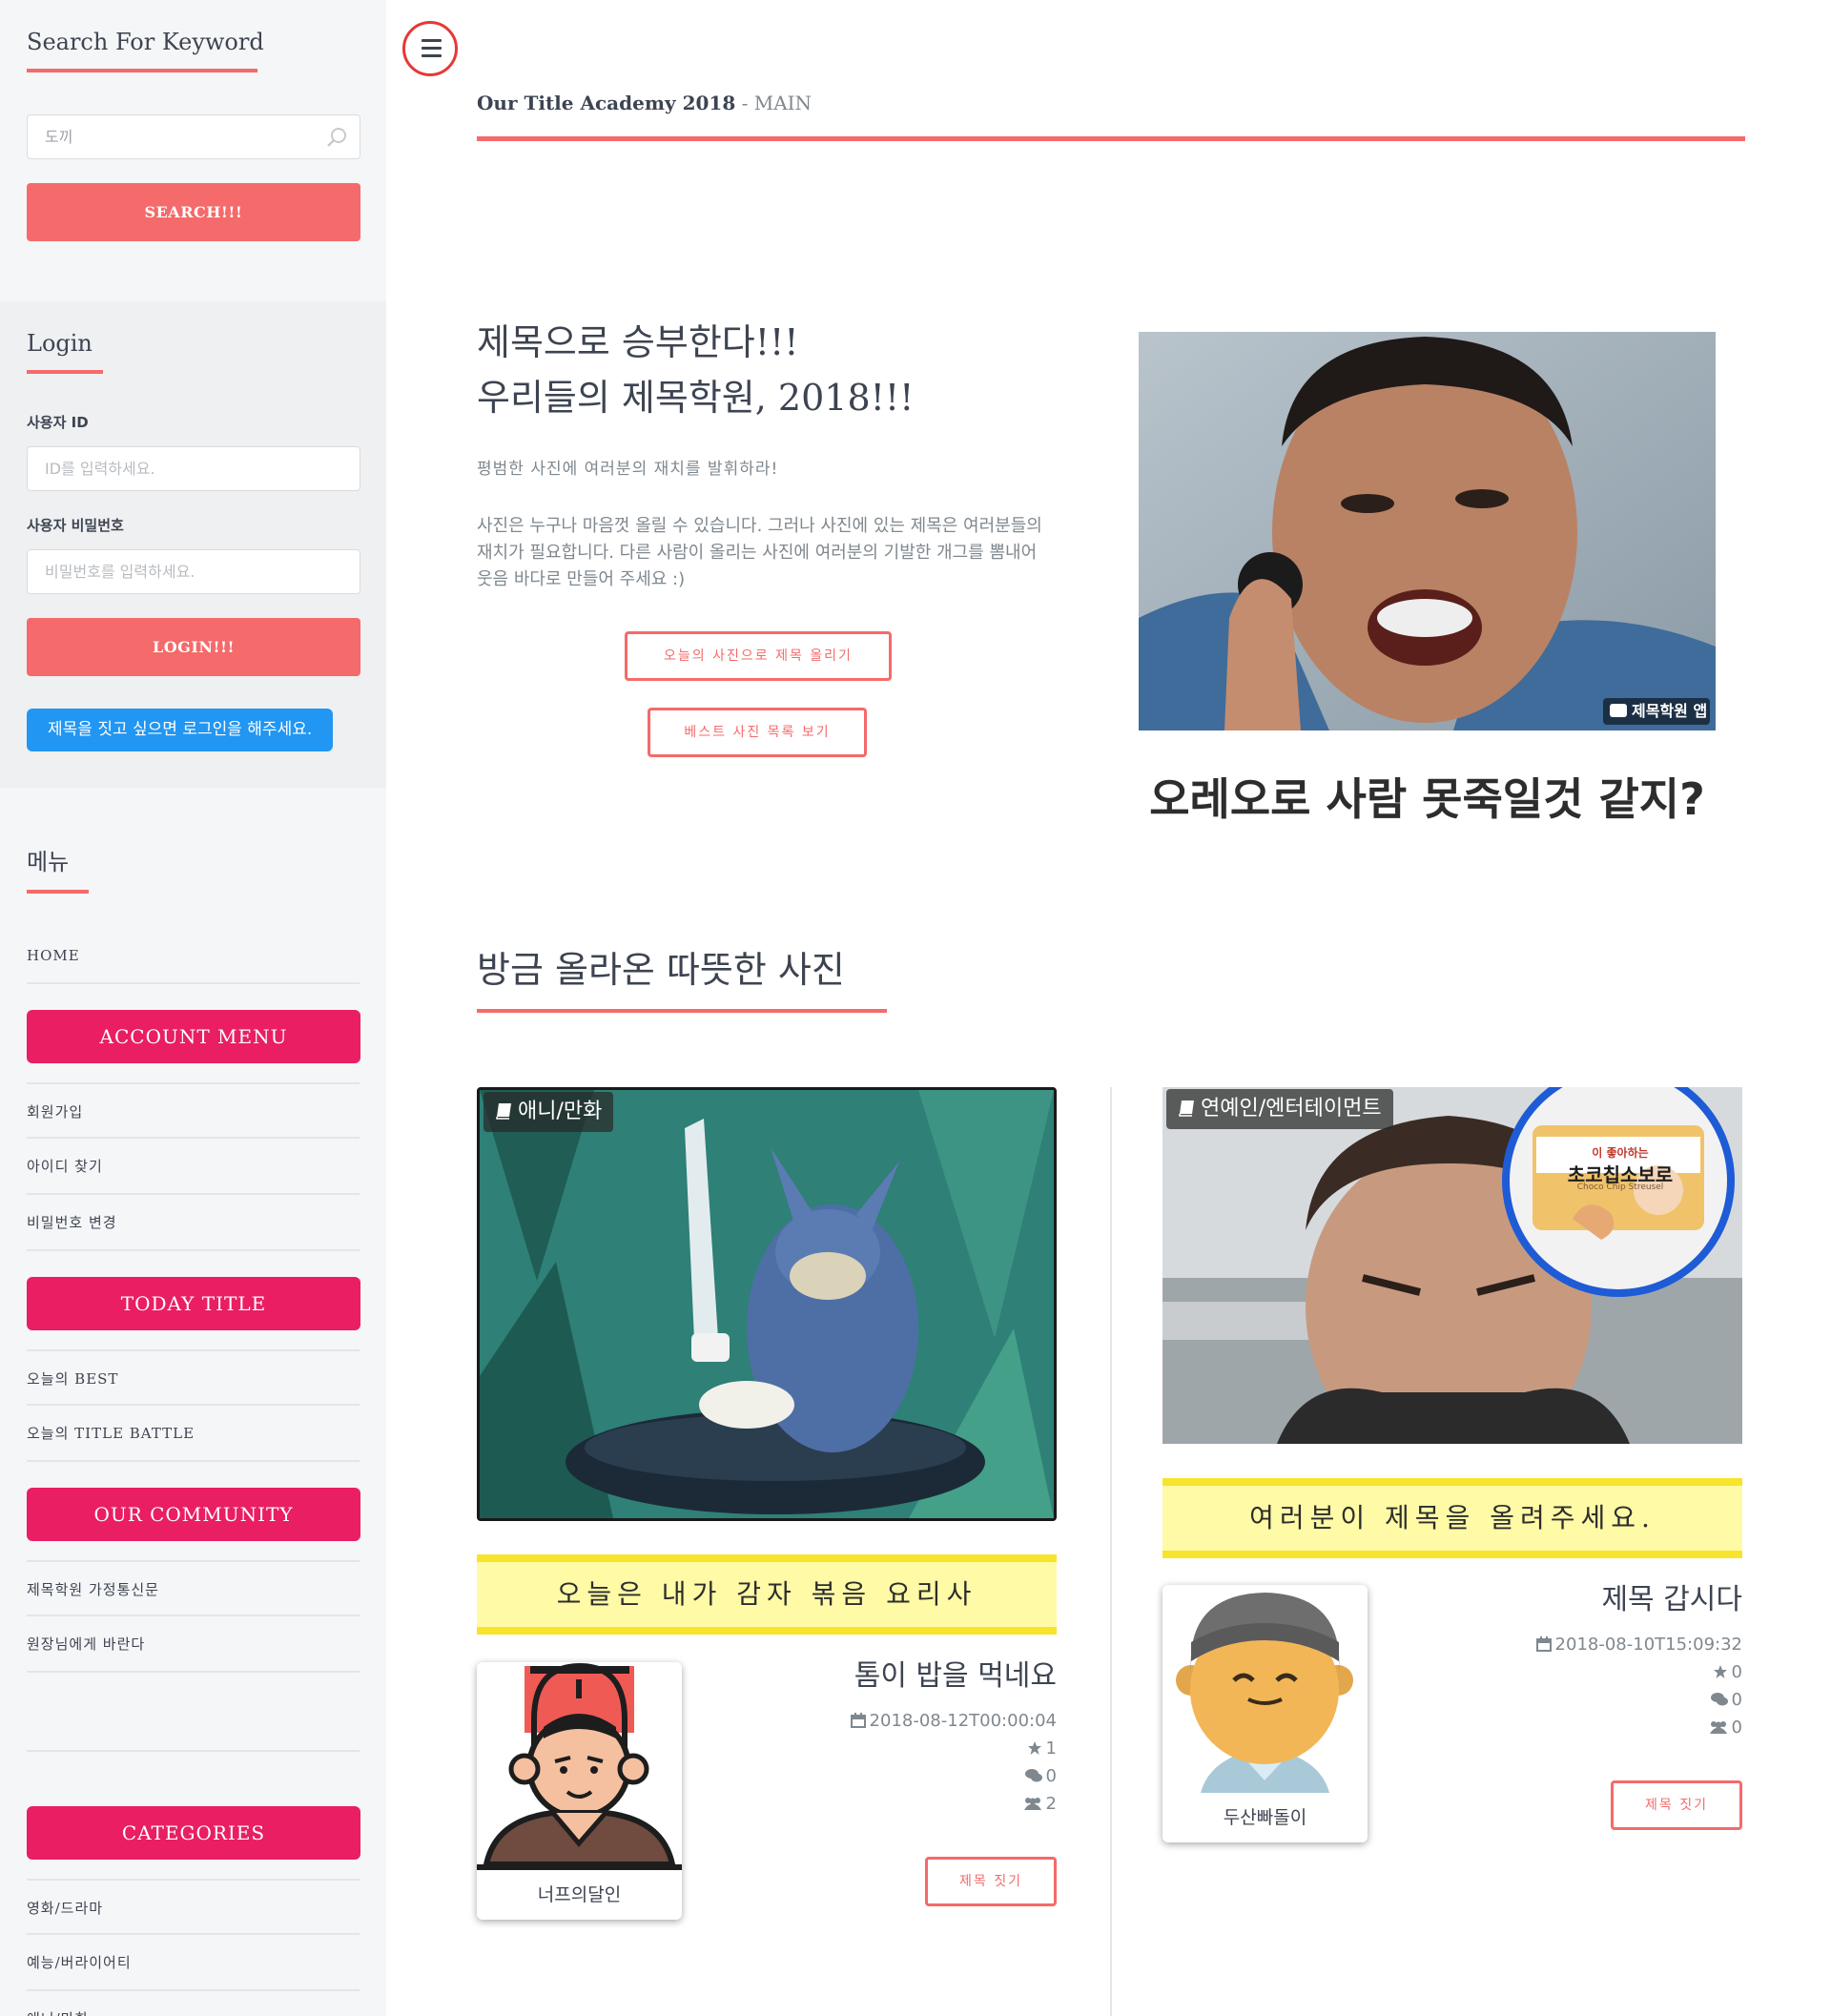 The image size is (1831, 2016). I want to click on author-name: 두산빠돌이, so click(1265, 1817).